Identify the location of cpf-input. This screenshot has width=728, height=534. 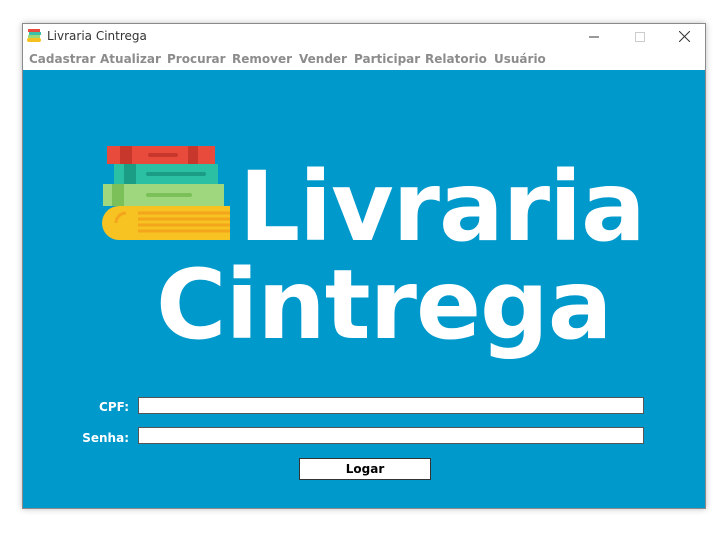
(391, 405).